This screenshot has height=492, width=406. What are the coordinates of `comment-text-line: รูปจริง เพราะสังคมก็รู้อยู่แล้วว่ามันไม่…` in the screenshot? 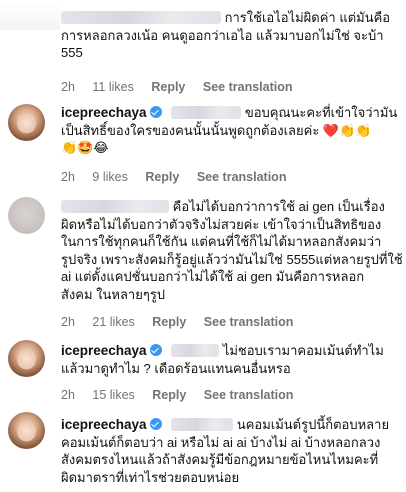 It's located at (232, 259).